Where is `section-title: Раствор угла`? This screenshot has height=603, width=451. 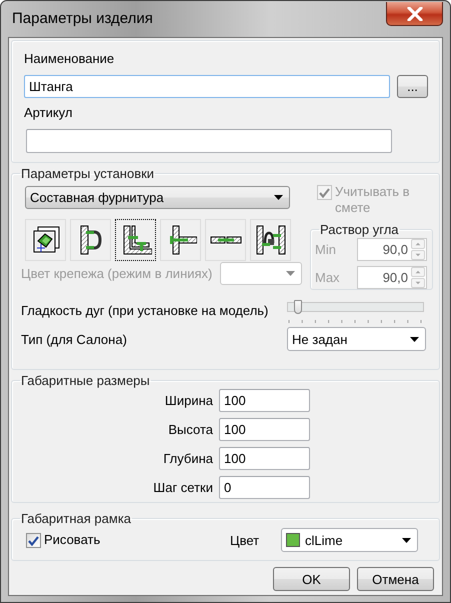
section-title: Раствор угла is located at coordinates (359, 229).